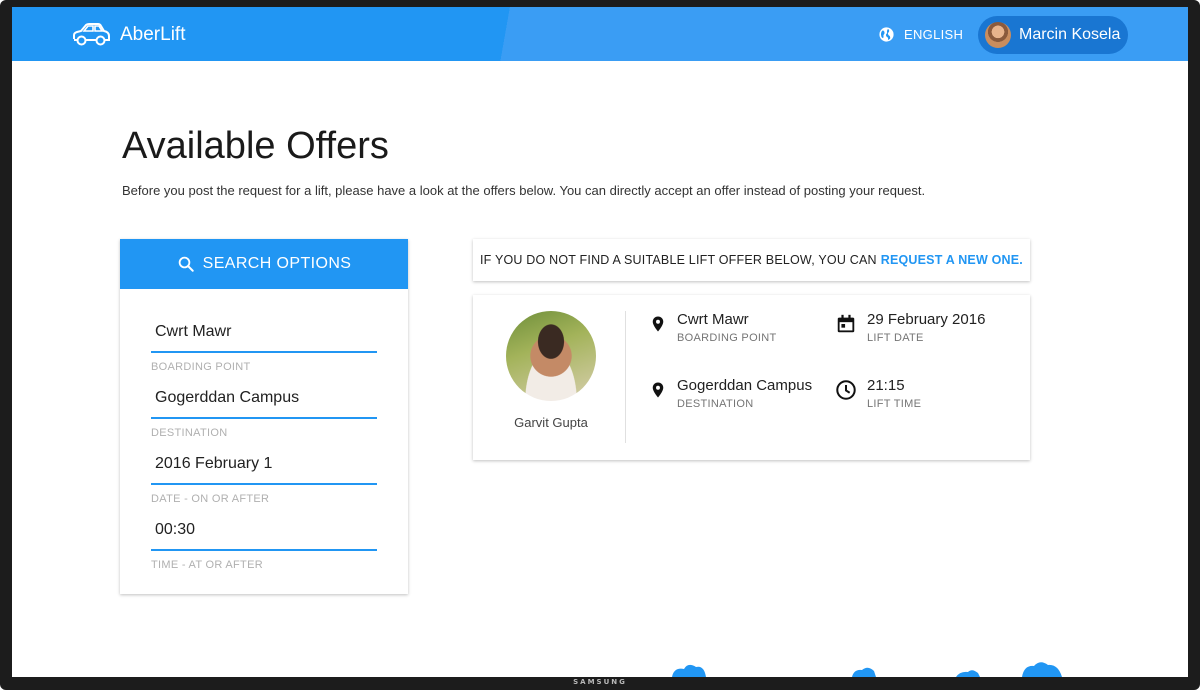  What do you see at coordinates (715, 404) in the screenshot?
I see `offer-destination-label: DESTINATION` at bounding box center [715, 404].